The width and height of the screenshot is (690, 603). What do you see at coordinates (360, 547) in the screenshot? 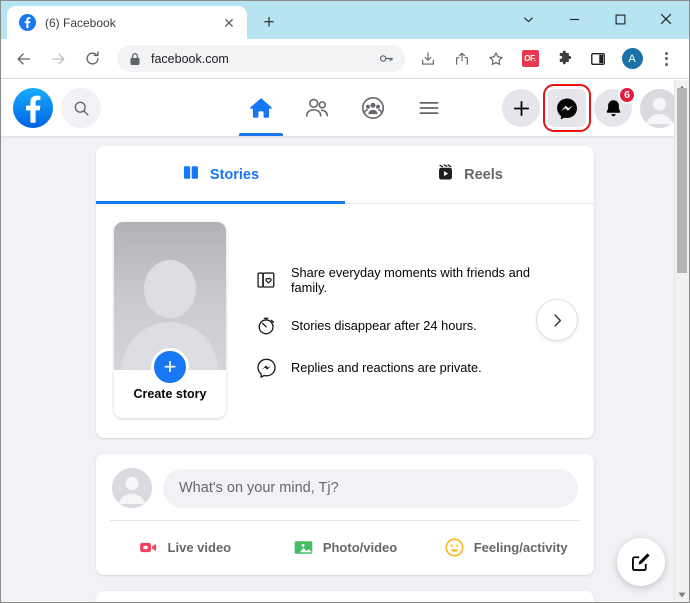
I see `photo-video-label: Photo/video` at bounding box center [360, 547].